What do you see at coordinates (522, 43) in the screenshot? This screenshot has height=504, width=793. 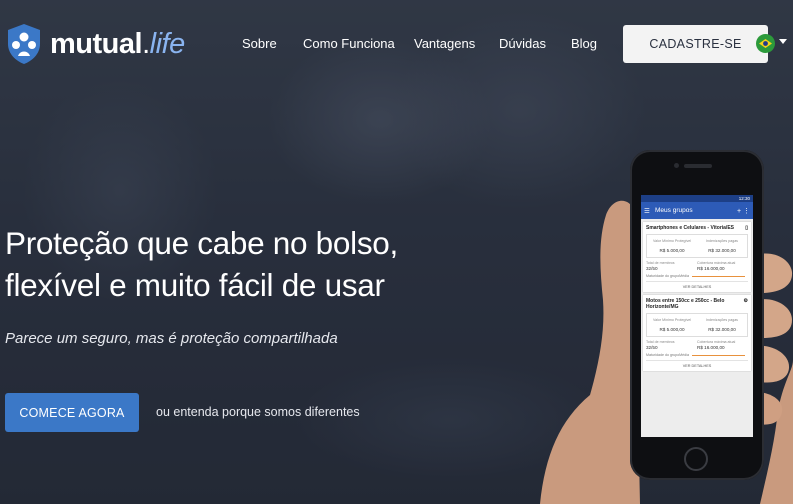 I see `nav-link-duvidas: Dúvidas` at bounding box center [522, 43].